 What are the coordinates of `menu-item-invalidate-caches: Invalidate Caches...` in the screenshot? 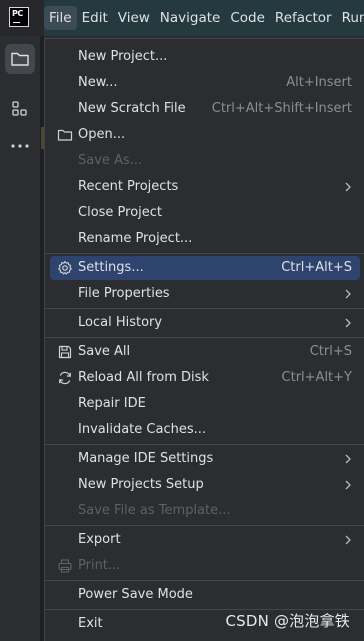 It's located at (205, 430).